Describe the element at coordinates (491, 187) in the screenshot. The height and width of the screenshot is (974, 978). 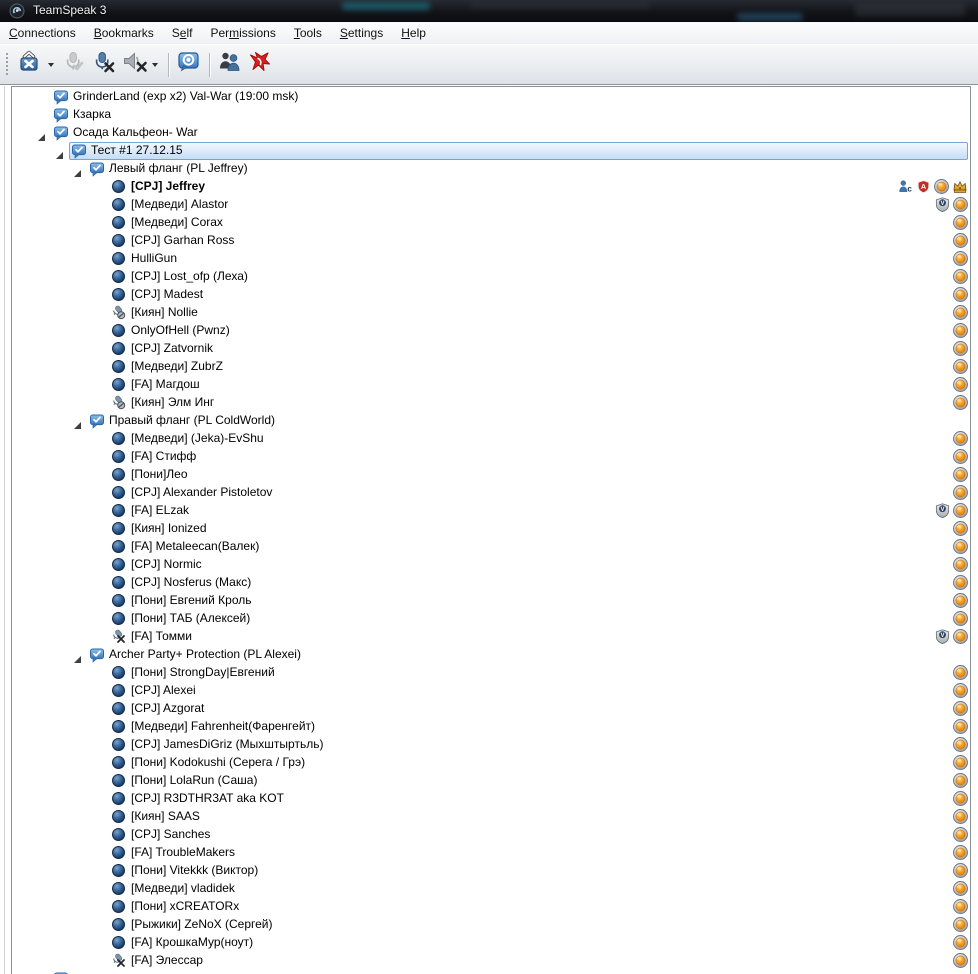
I see `client-row: [CPJ] Jeffrey c A` at that location.